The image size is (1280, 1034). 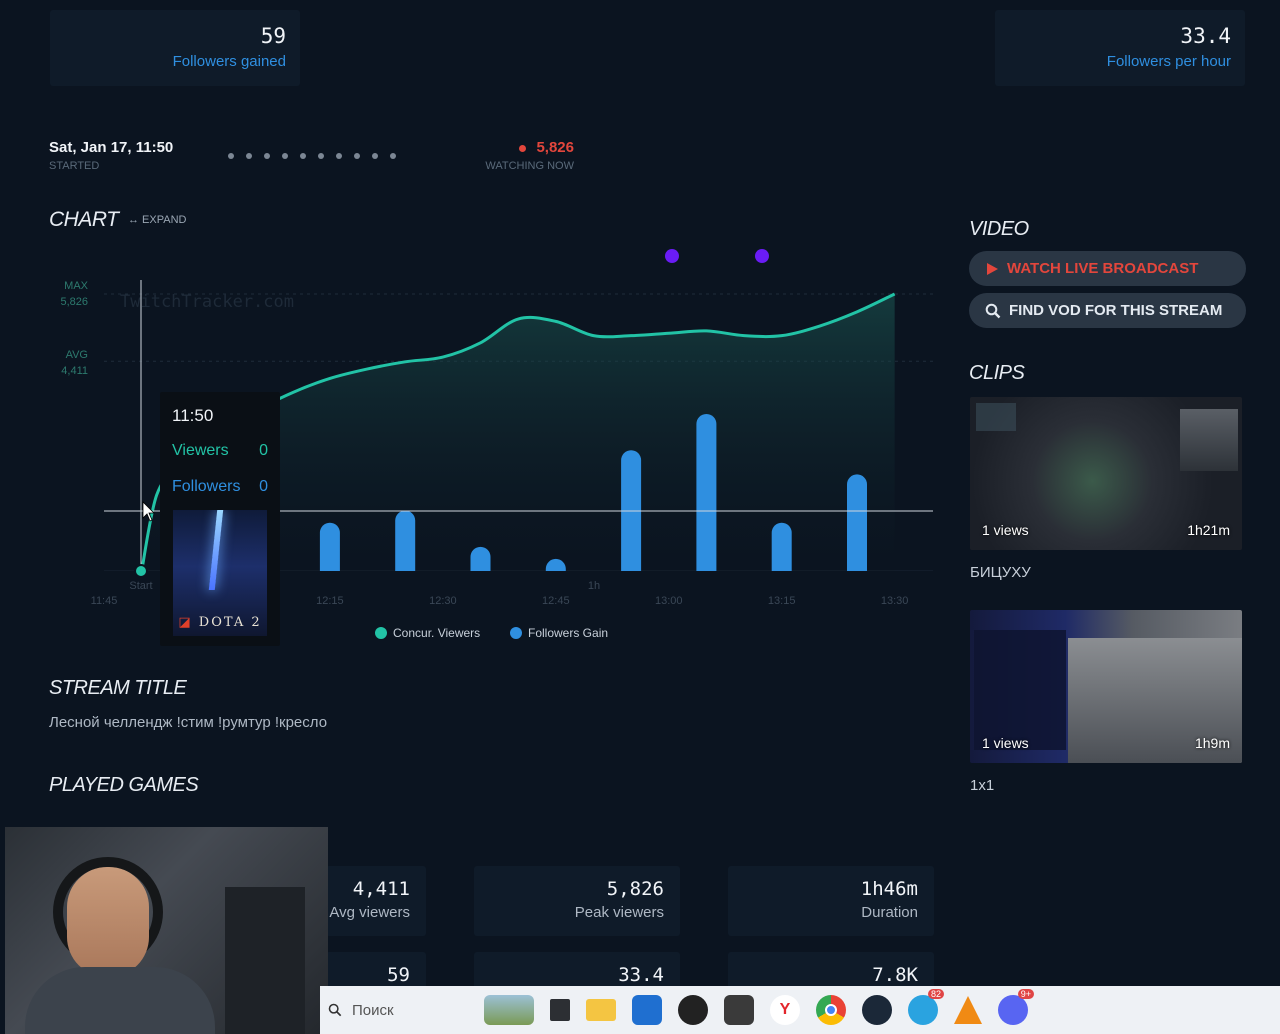 I want to click on stream-title-text: Лесной челлендж !стим !румтур !кресло, so click(x=188, y=722).